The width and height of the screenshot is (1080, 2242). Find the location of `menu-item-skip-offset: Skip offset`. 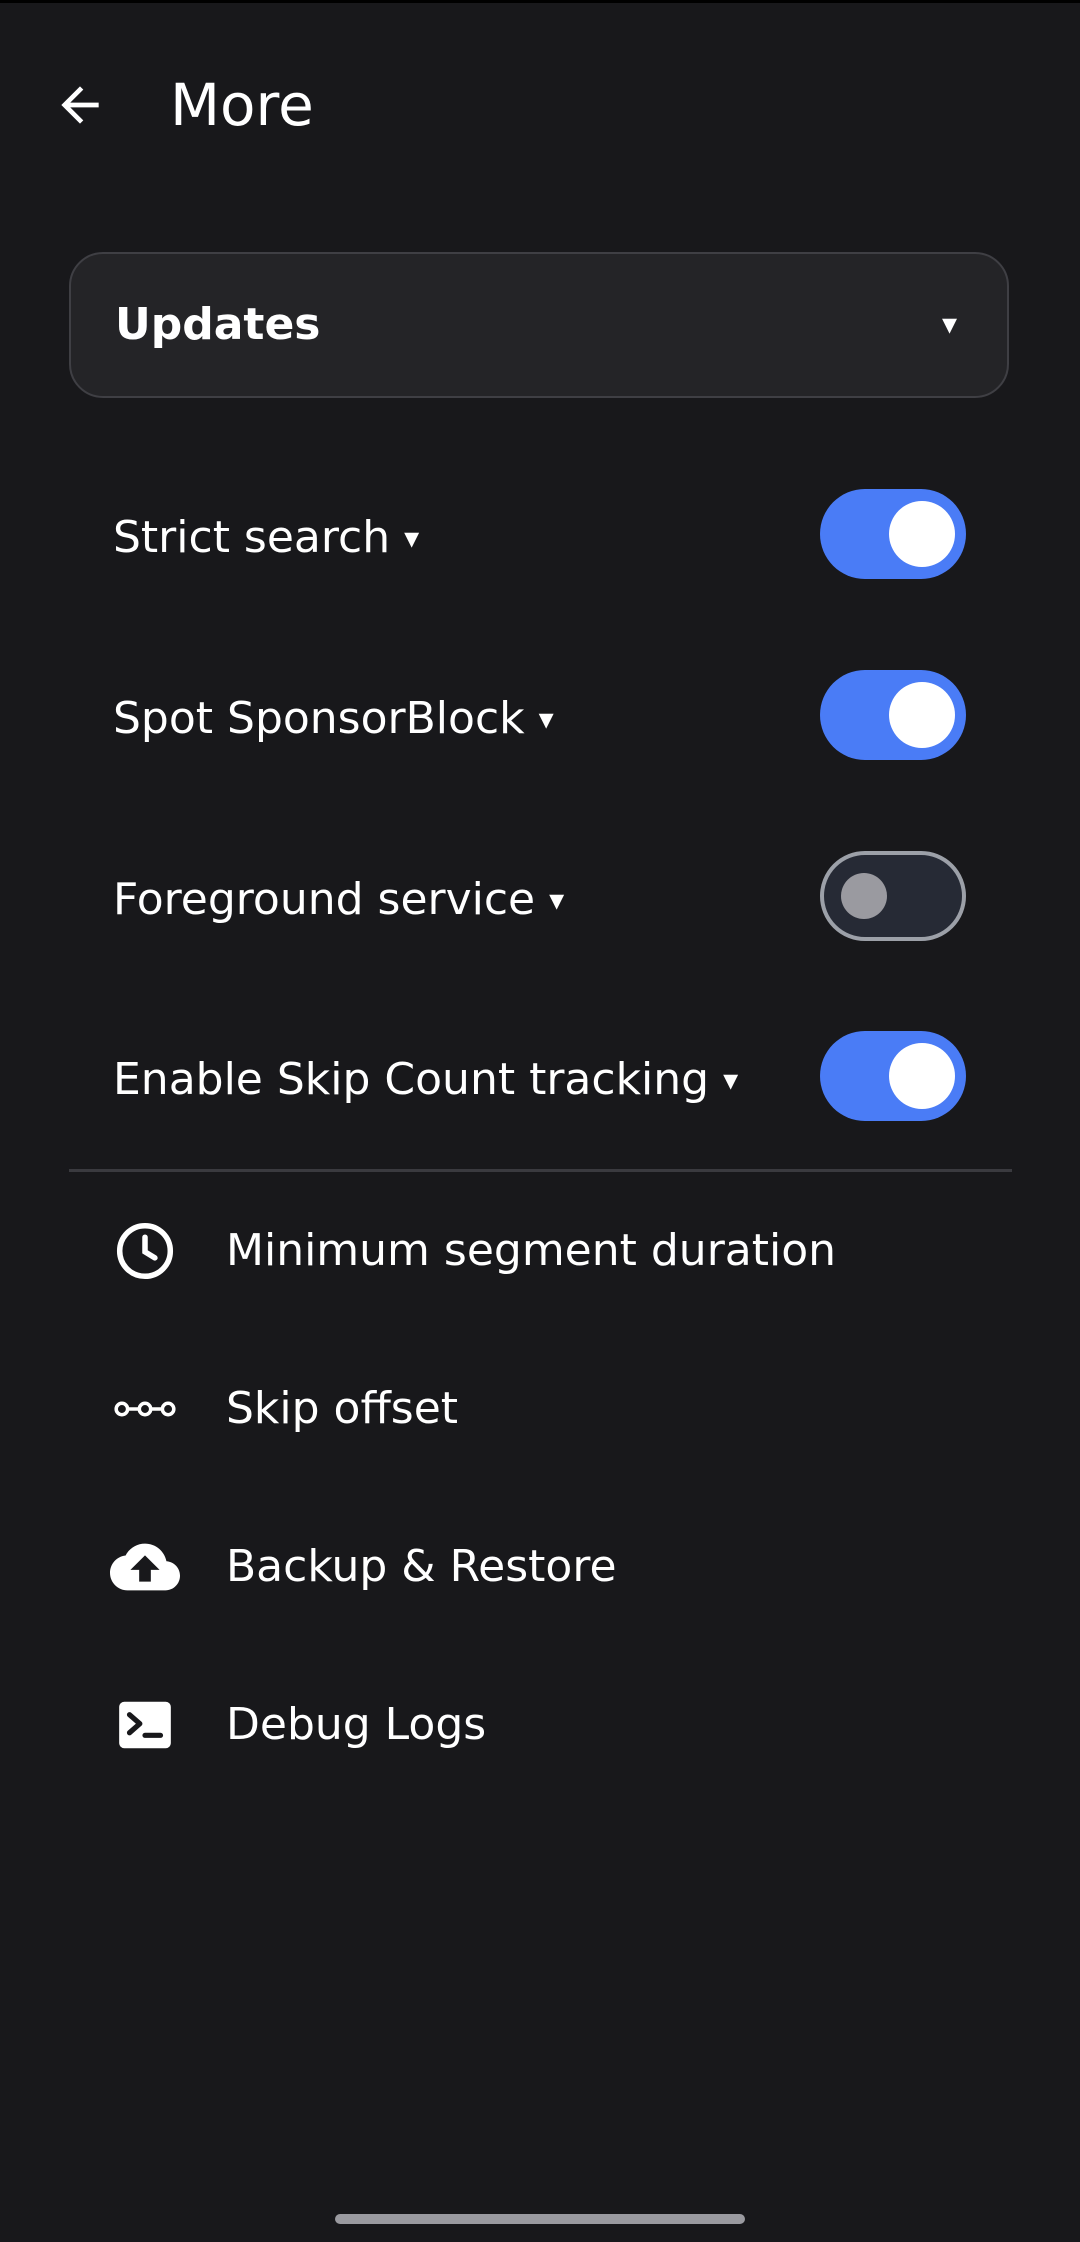

menu-item-skip-offset: Skip offset is located at coordinates (540, 1409).